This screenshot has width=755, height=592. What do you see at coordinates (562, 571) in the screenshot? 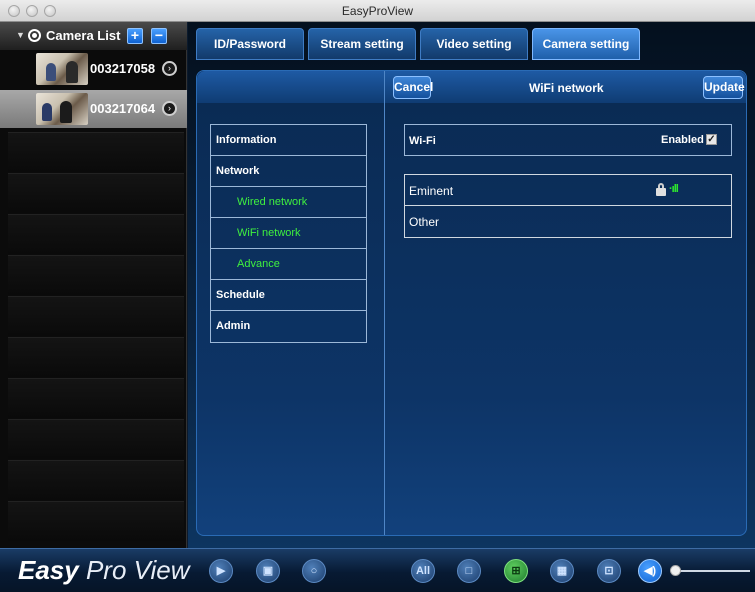
I see `multi-view-icon: ▦` at bounding box center [562, 571].